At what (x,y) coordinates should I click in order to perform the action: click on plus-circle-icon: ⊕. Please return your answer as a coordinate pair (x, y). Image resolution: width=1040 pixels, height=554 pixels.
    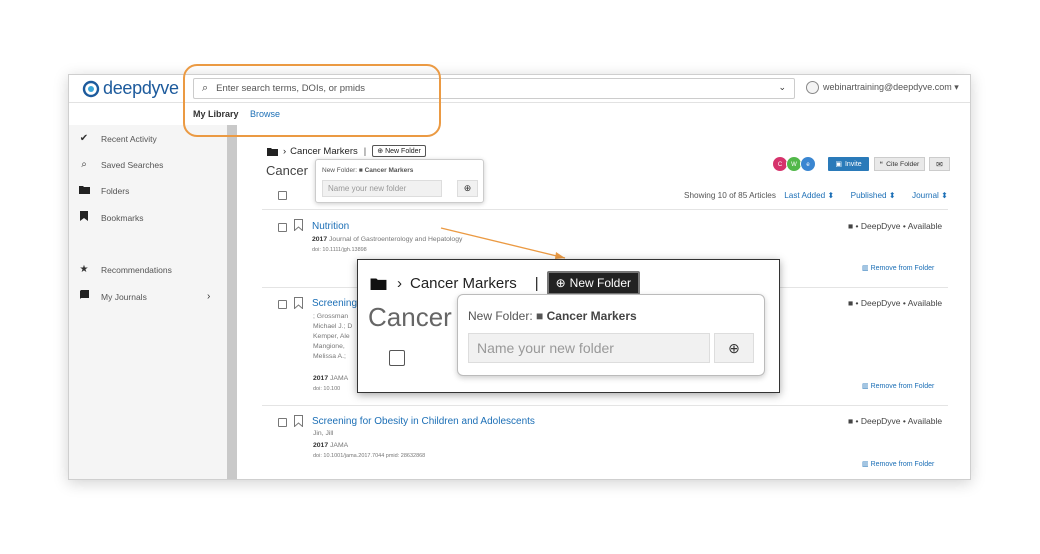
    Looking at the image, I should click on (560, 283).